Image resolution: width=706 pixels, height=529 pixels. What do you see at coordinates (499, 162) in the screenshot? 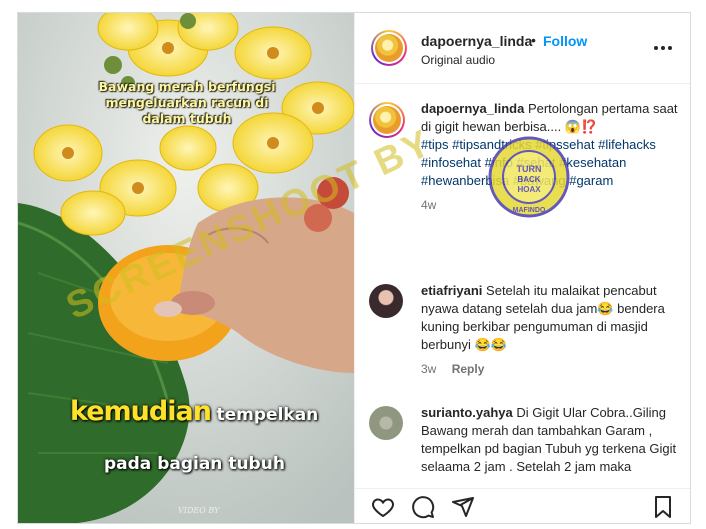
I see `hashtag: #info` at bounding box center [499, 162].